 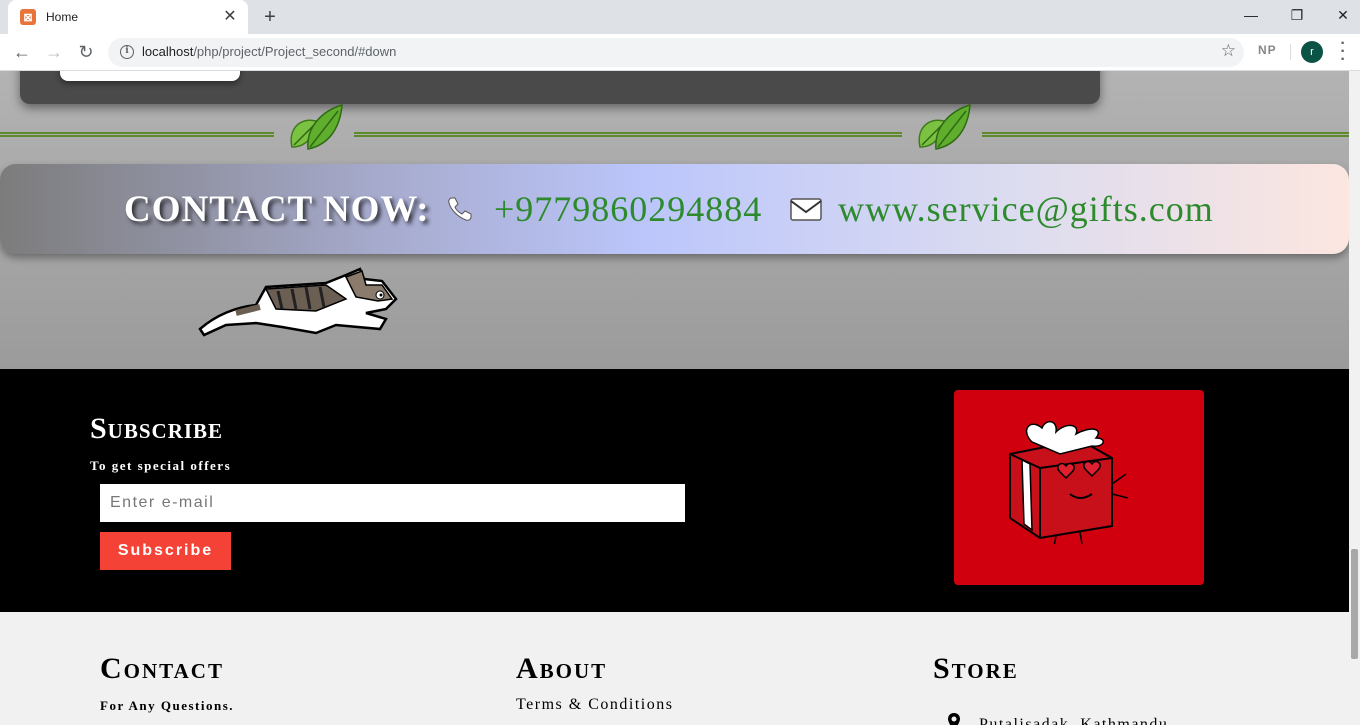 I want to click on footer-contact-column: Contact For Any Questions., so click(x=167, y=683).